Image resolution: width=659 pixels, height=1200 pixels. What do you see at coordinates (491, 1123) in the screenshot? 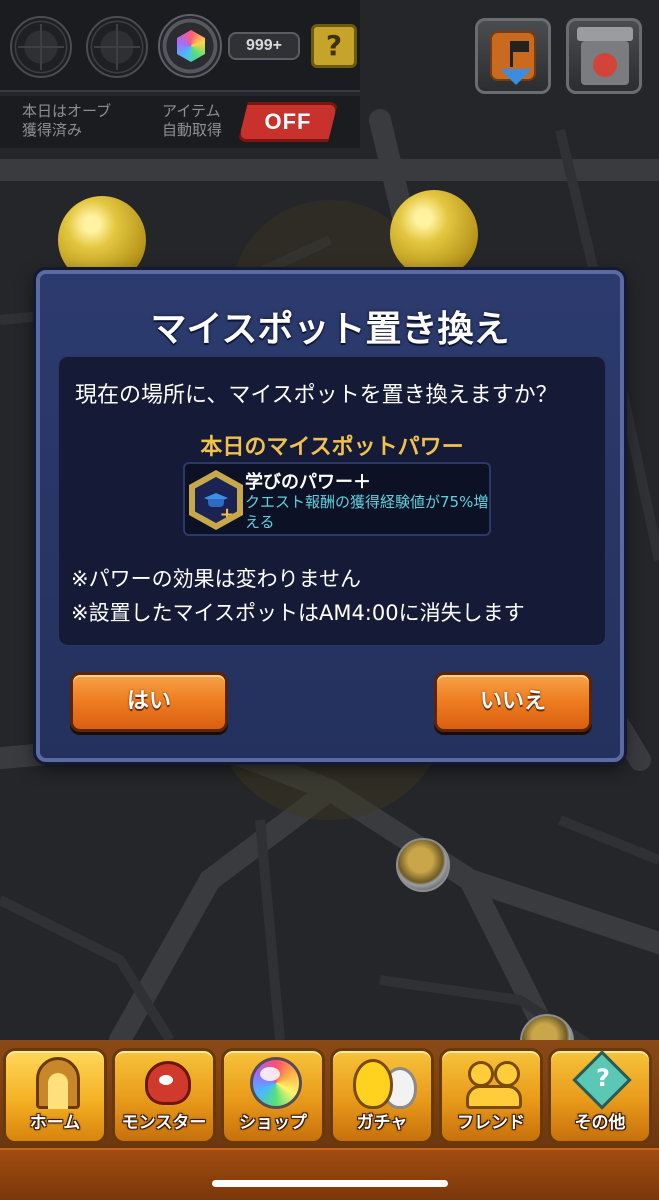
I see `nav-friend-label: フレンド` at bounding box center [491, 1123].